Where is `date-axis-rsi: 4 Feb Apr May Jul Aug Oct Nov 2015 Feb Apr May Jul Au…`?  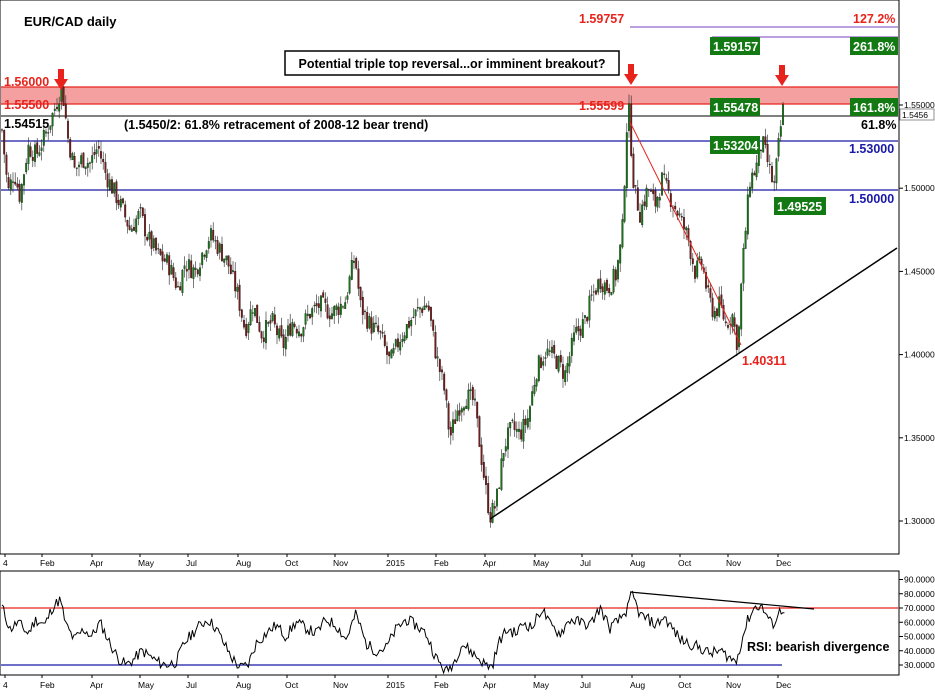
date-axis-rsi: 4 Feb Apr May Jul Aug Oct Nov 2015 Feb Apr May Jul Au… is located at coordinates (397, 682).